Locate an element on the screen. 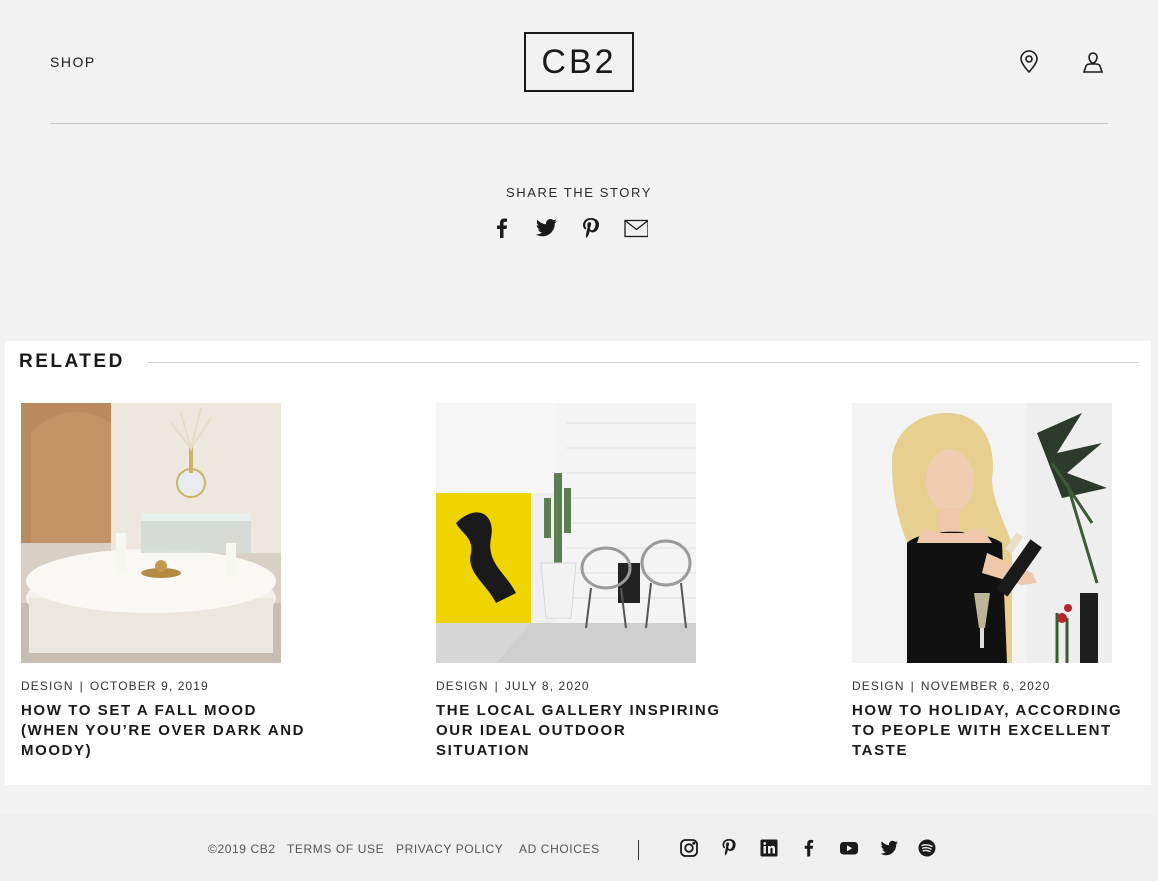 This screenshot has width=1158, height=881. footer-divider is located at coordinates (638, 850).